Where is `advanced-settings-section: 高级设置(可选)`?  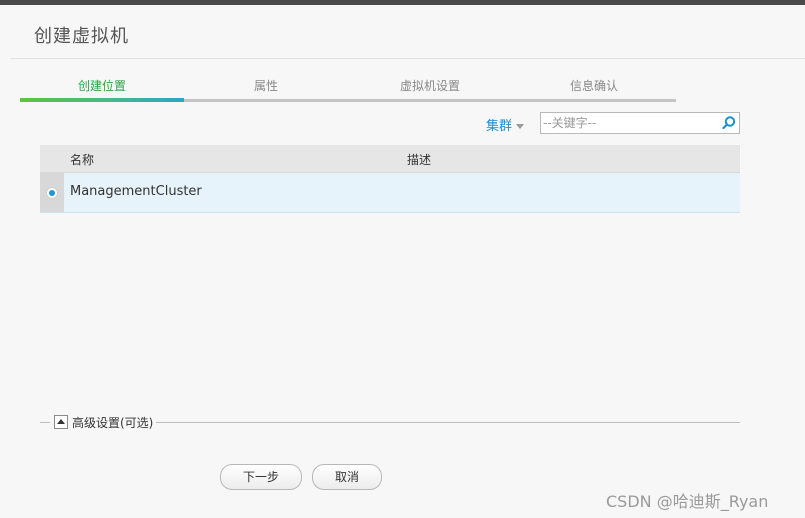
advanced-settings-section: 高级设置(可选) is located at coordinates (390, 422).